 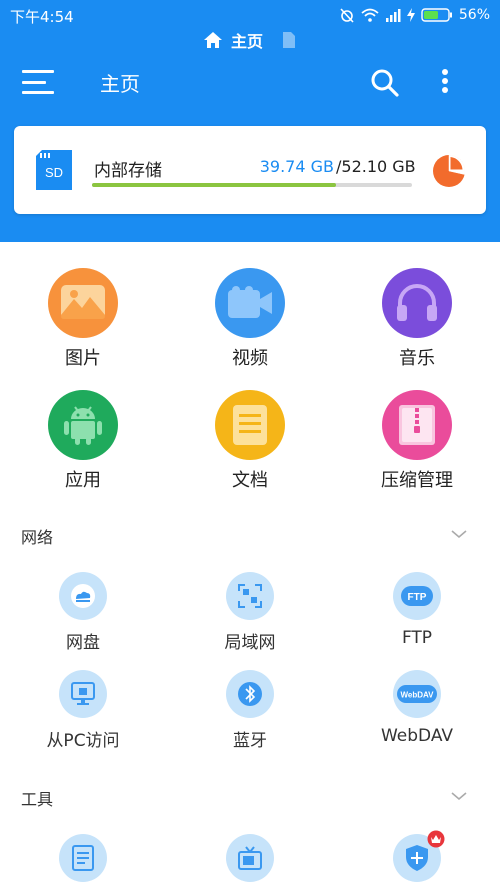 I want to click on wifi-icon, so click(x=370, y=15).